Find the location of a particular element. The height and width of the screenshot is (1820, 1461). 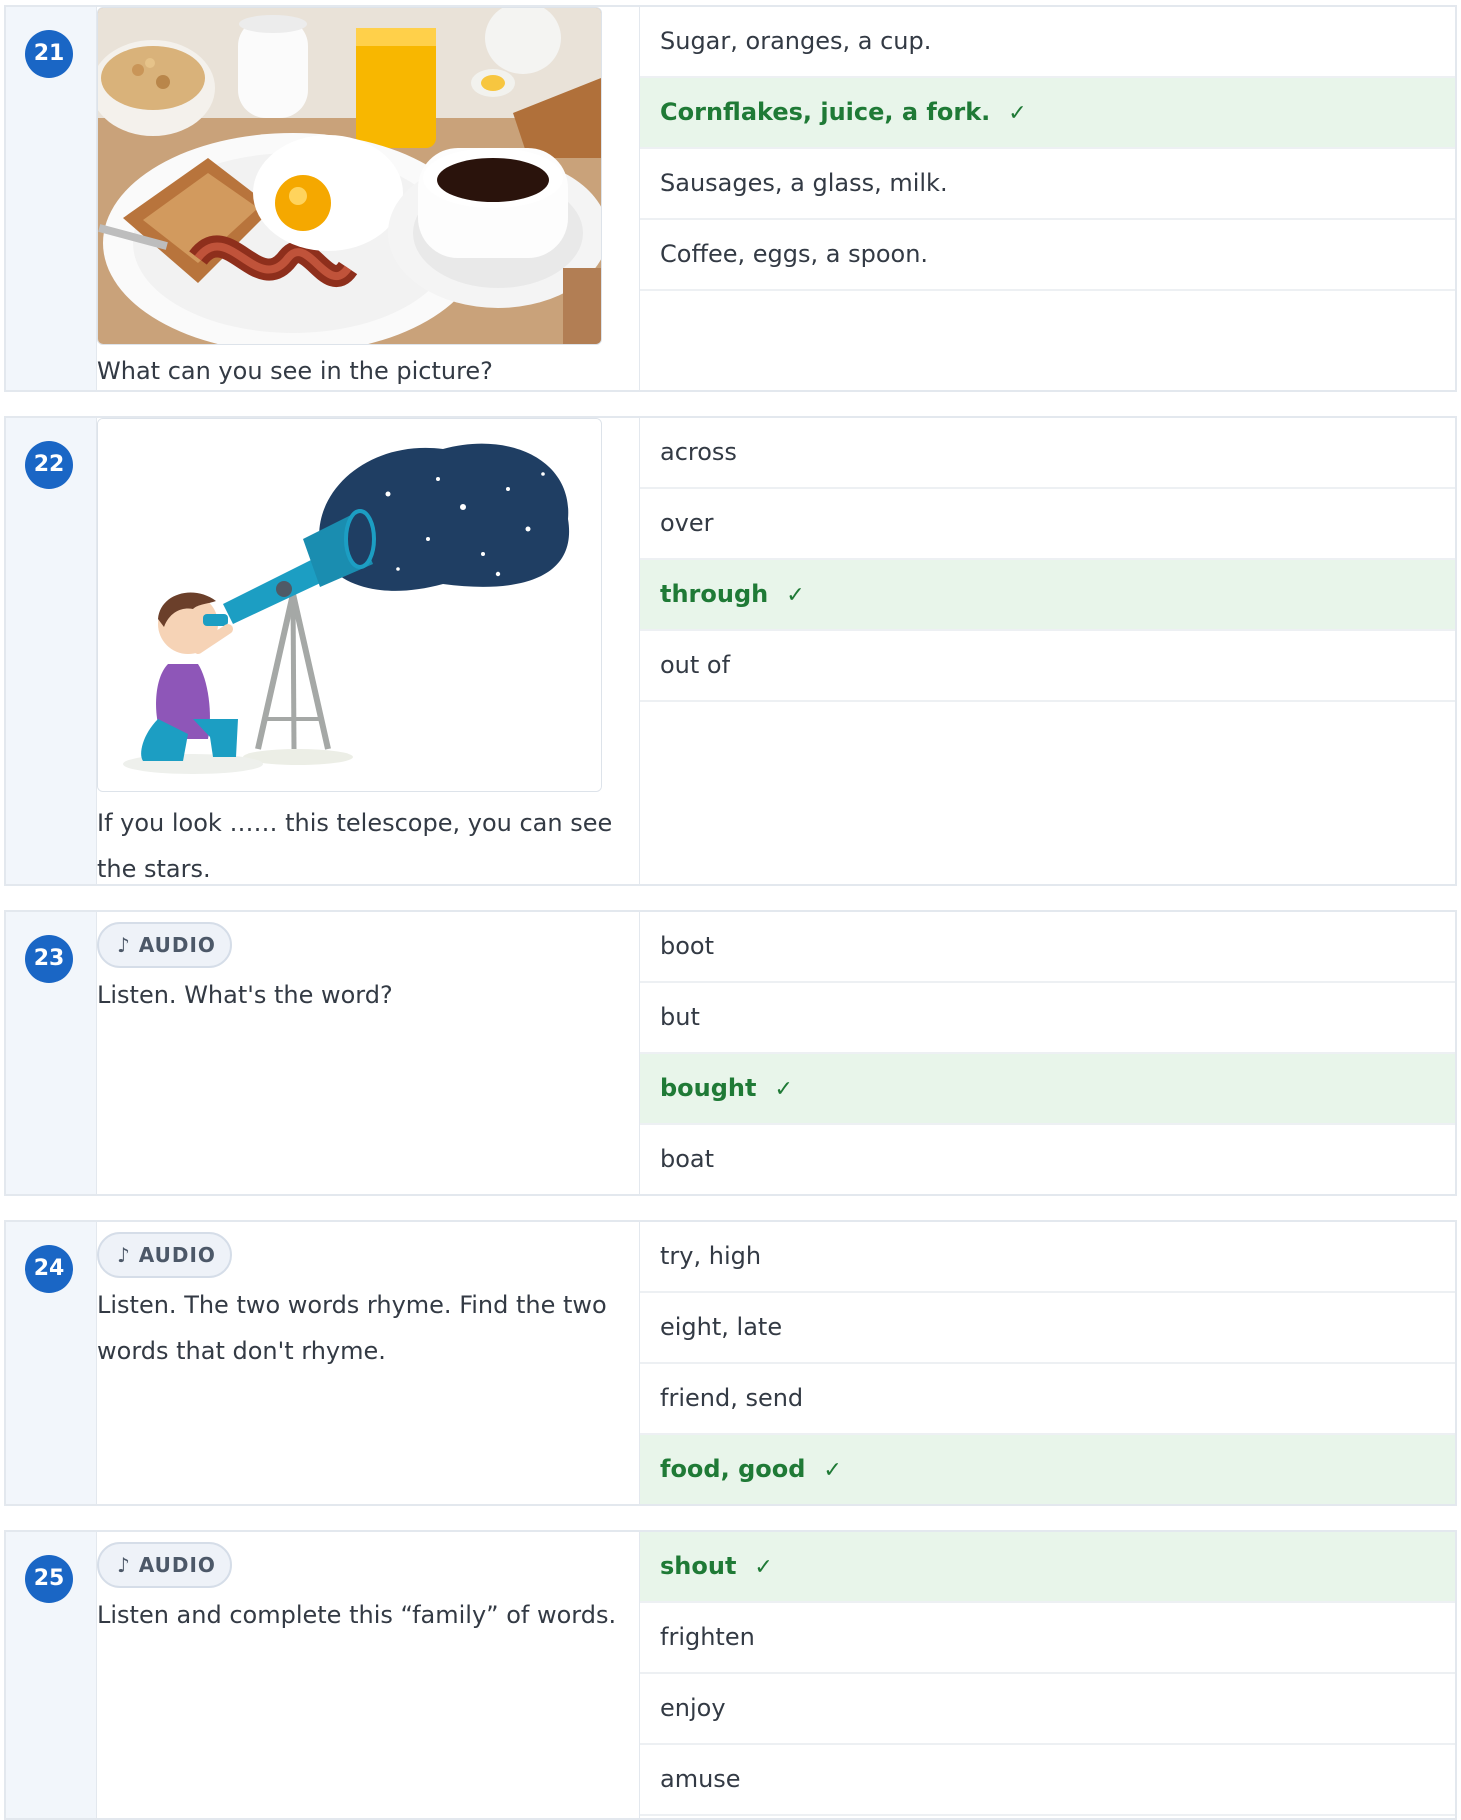

answer-option: friend, send is located at coordinates (1047, 1399).